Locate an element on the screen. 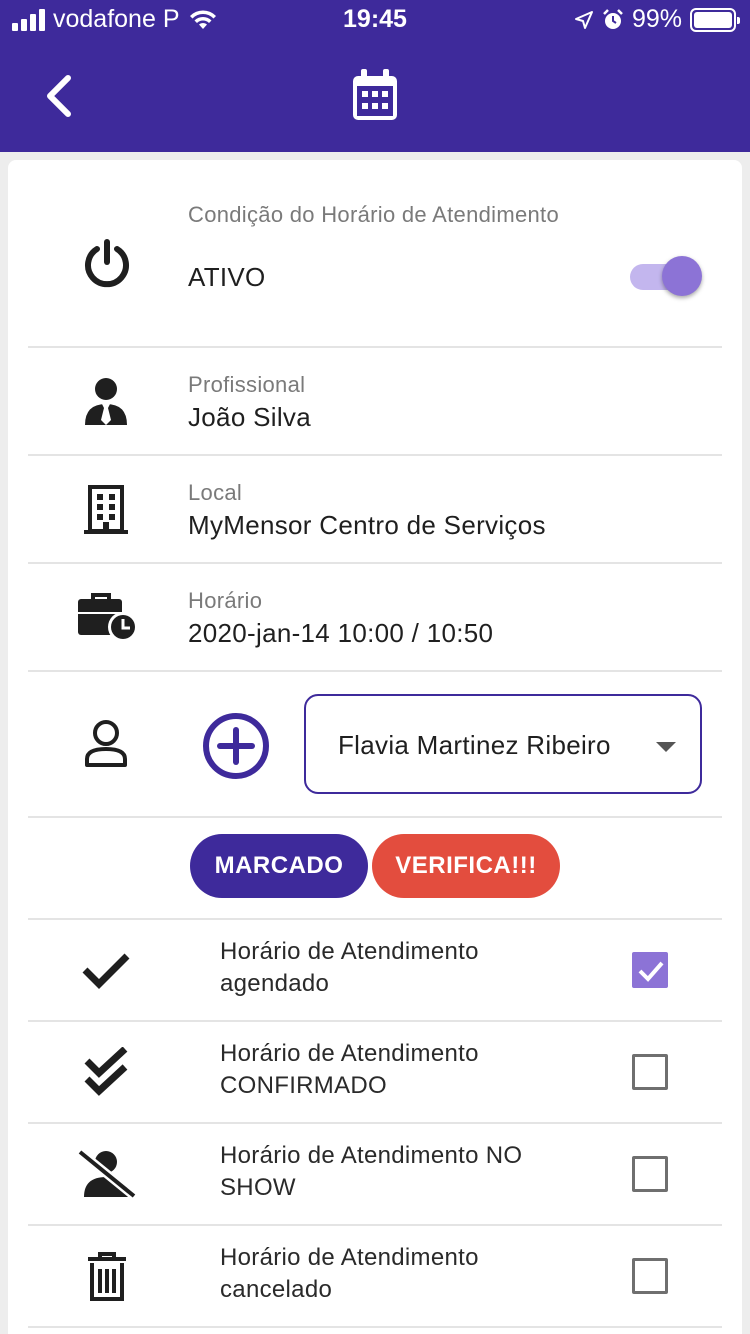 This screenshot has height=1334, width=750. status-line2: cancelado is located at coordinates (276, 1289).